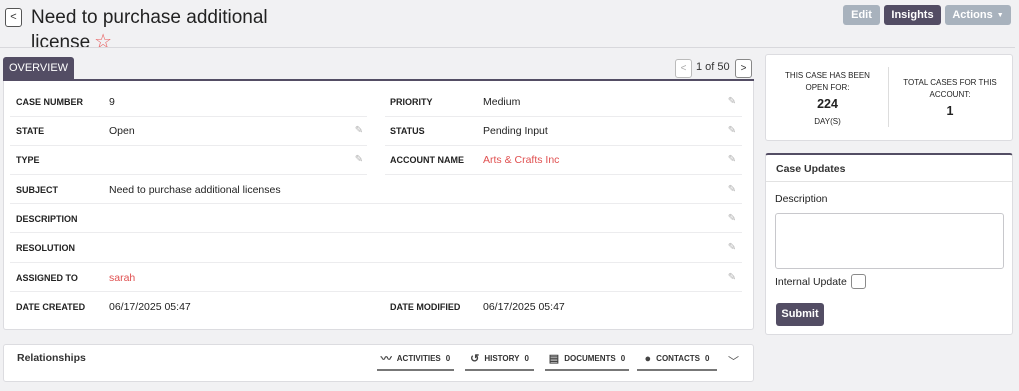 This screenshot has height=391, width=1019. Describe the element at coordinates (28, 160) in the screenshot. I see `type-label: TYPE` at that location.